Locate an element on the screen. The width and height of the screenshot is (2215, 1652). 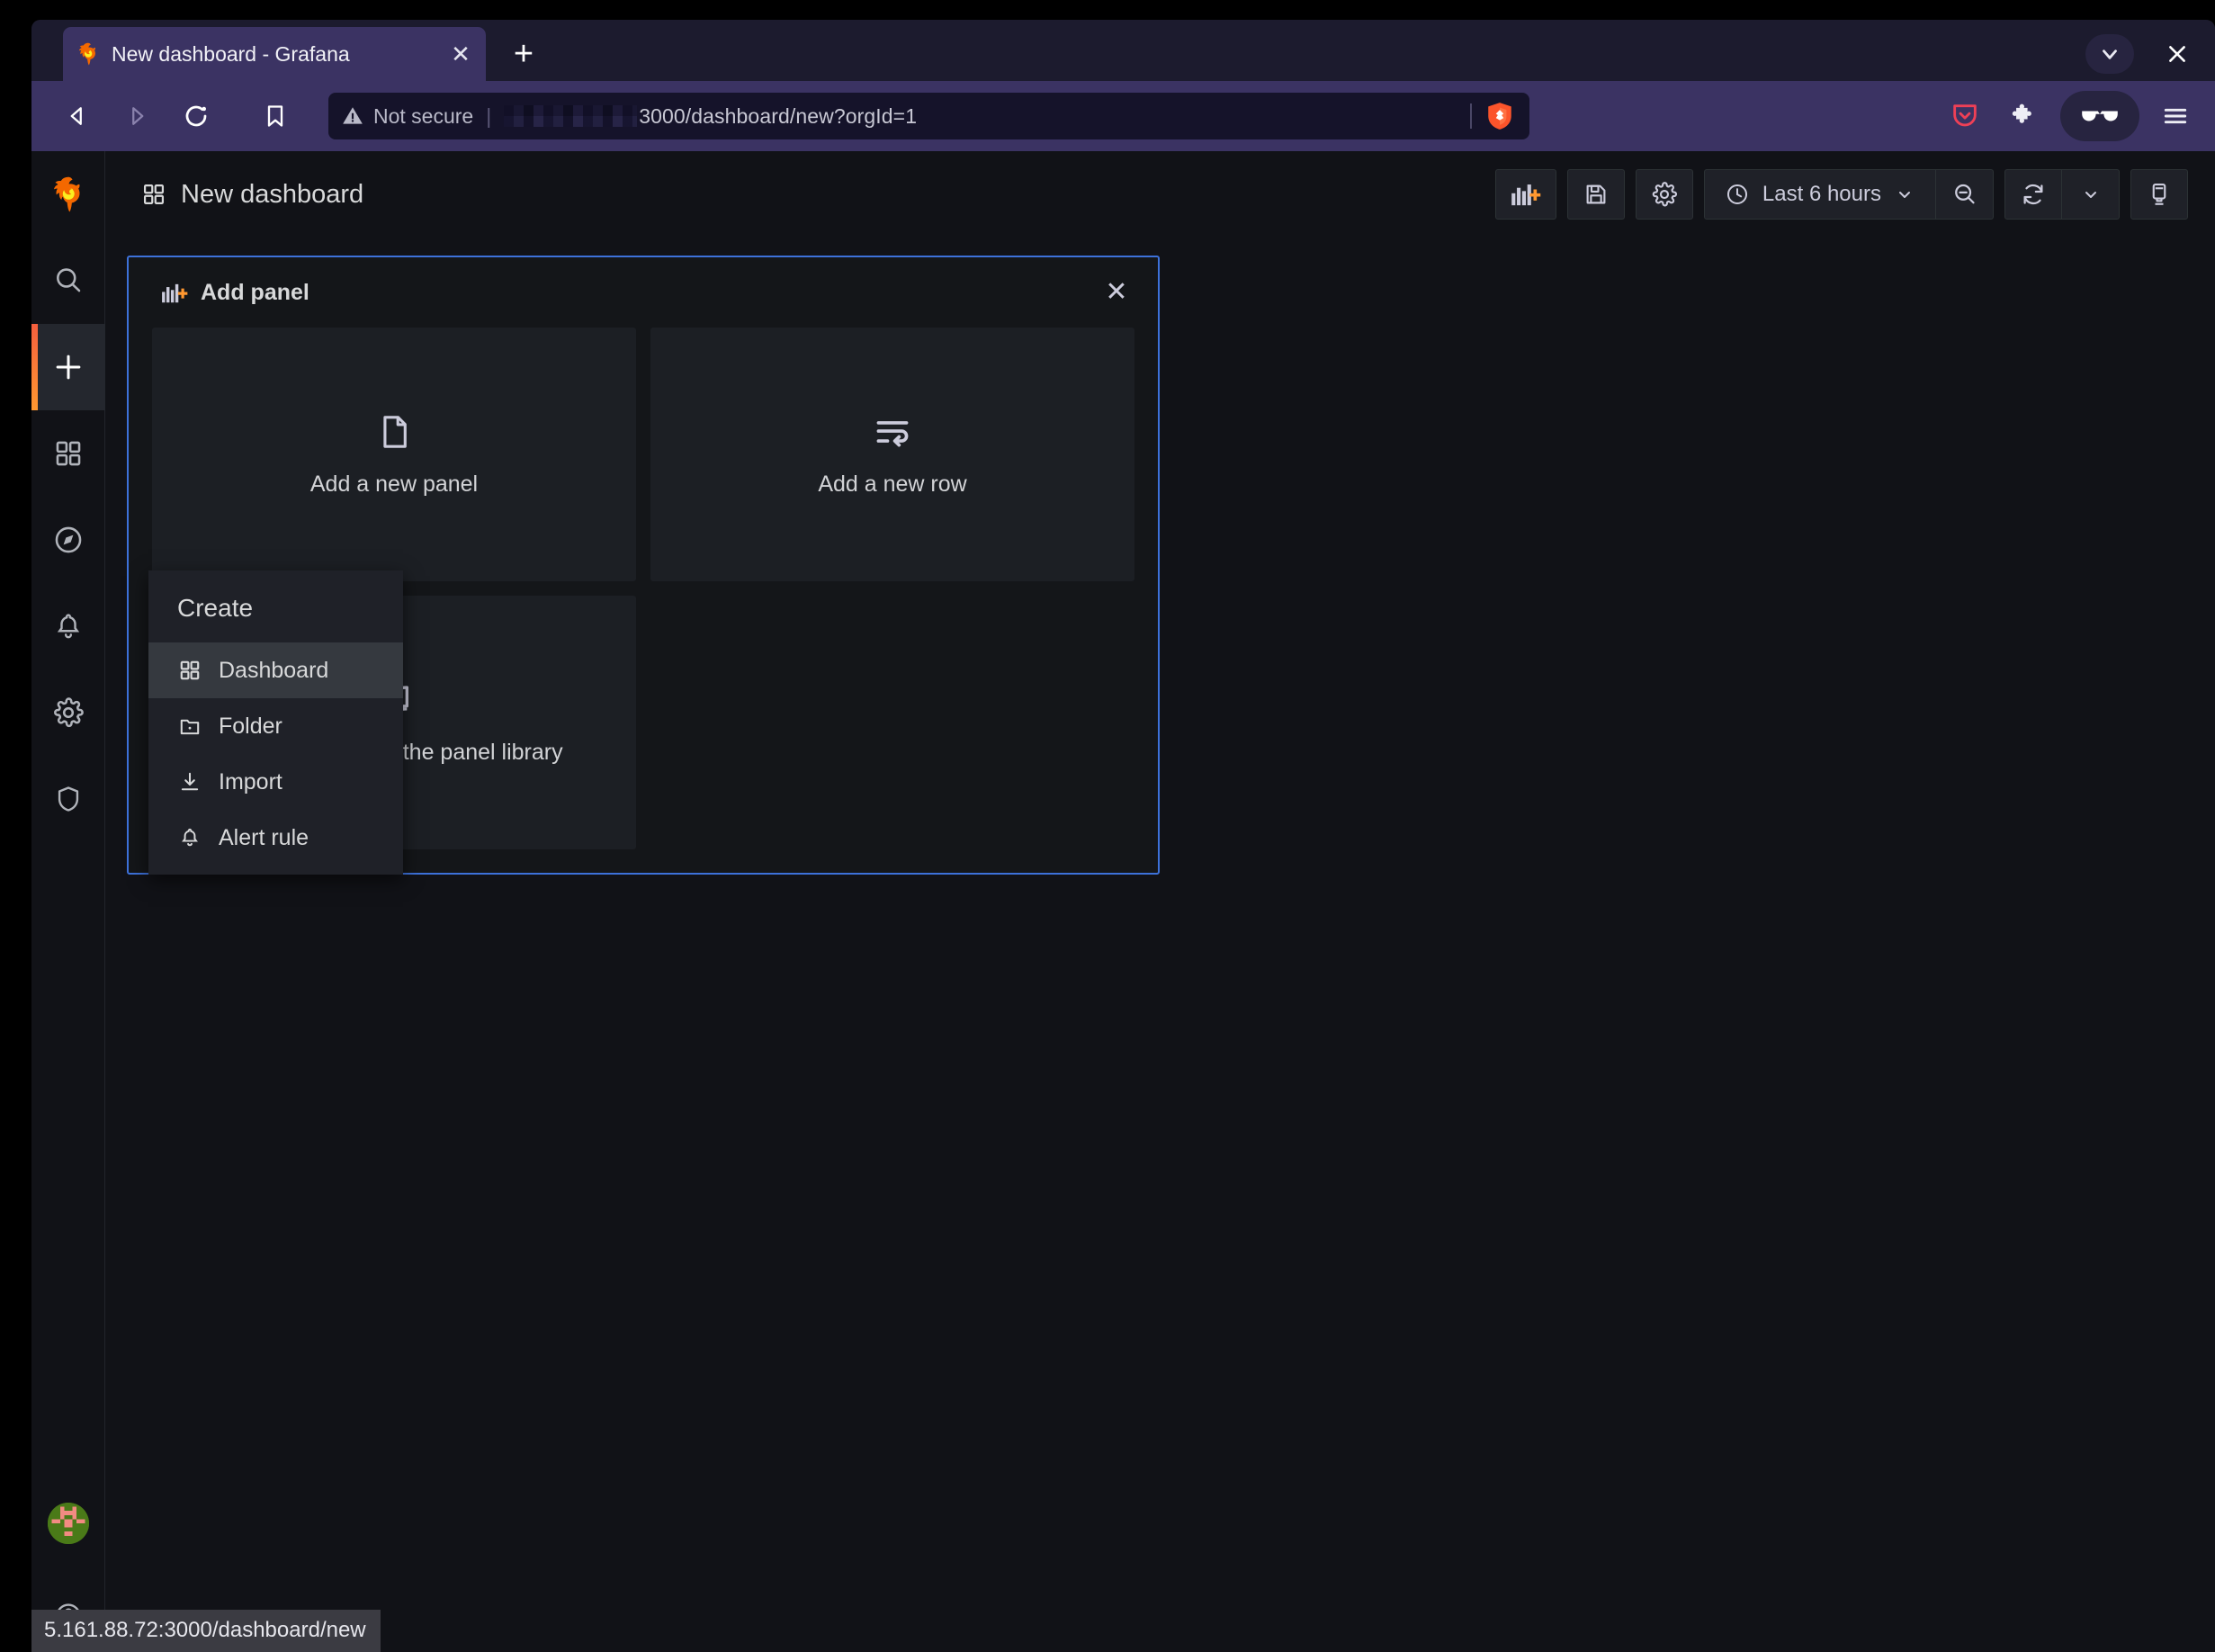
add-new-row-card: Add a new row is located at coordinates (892, 455).